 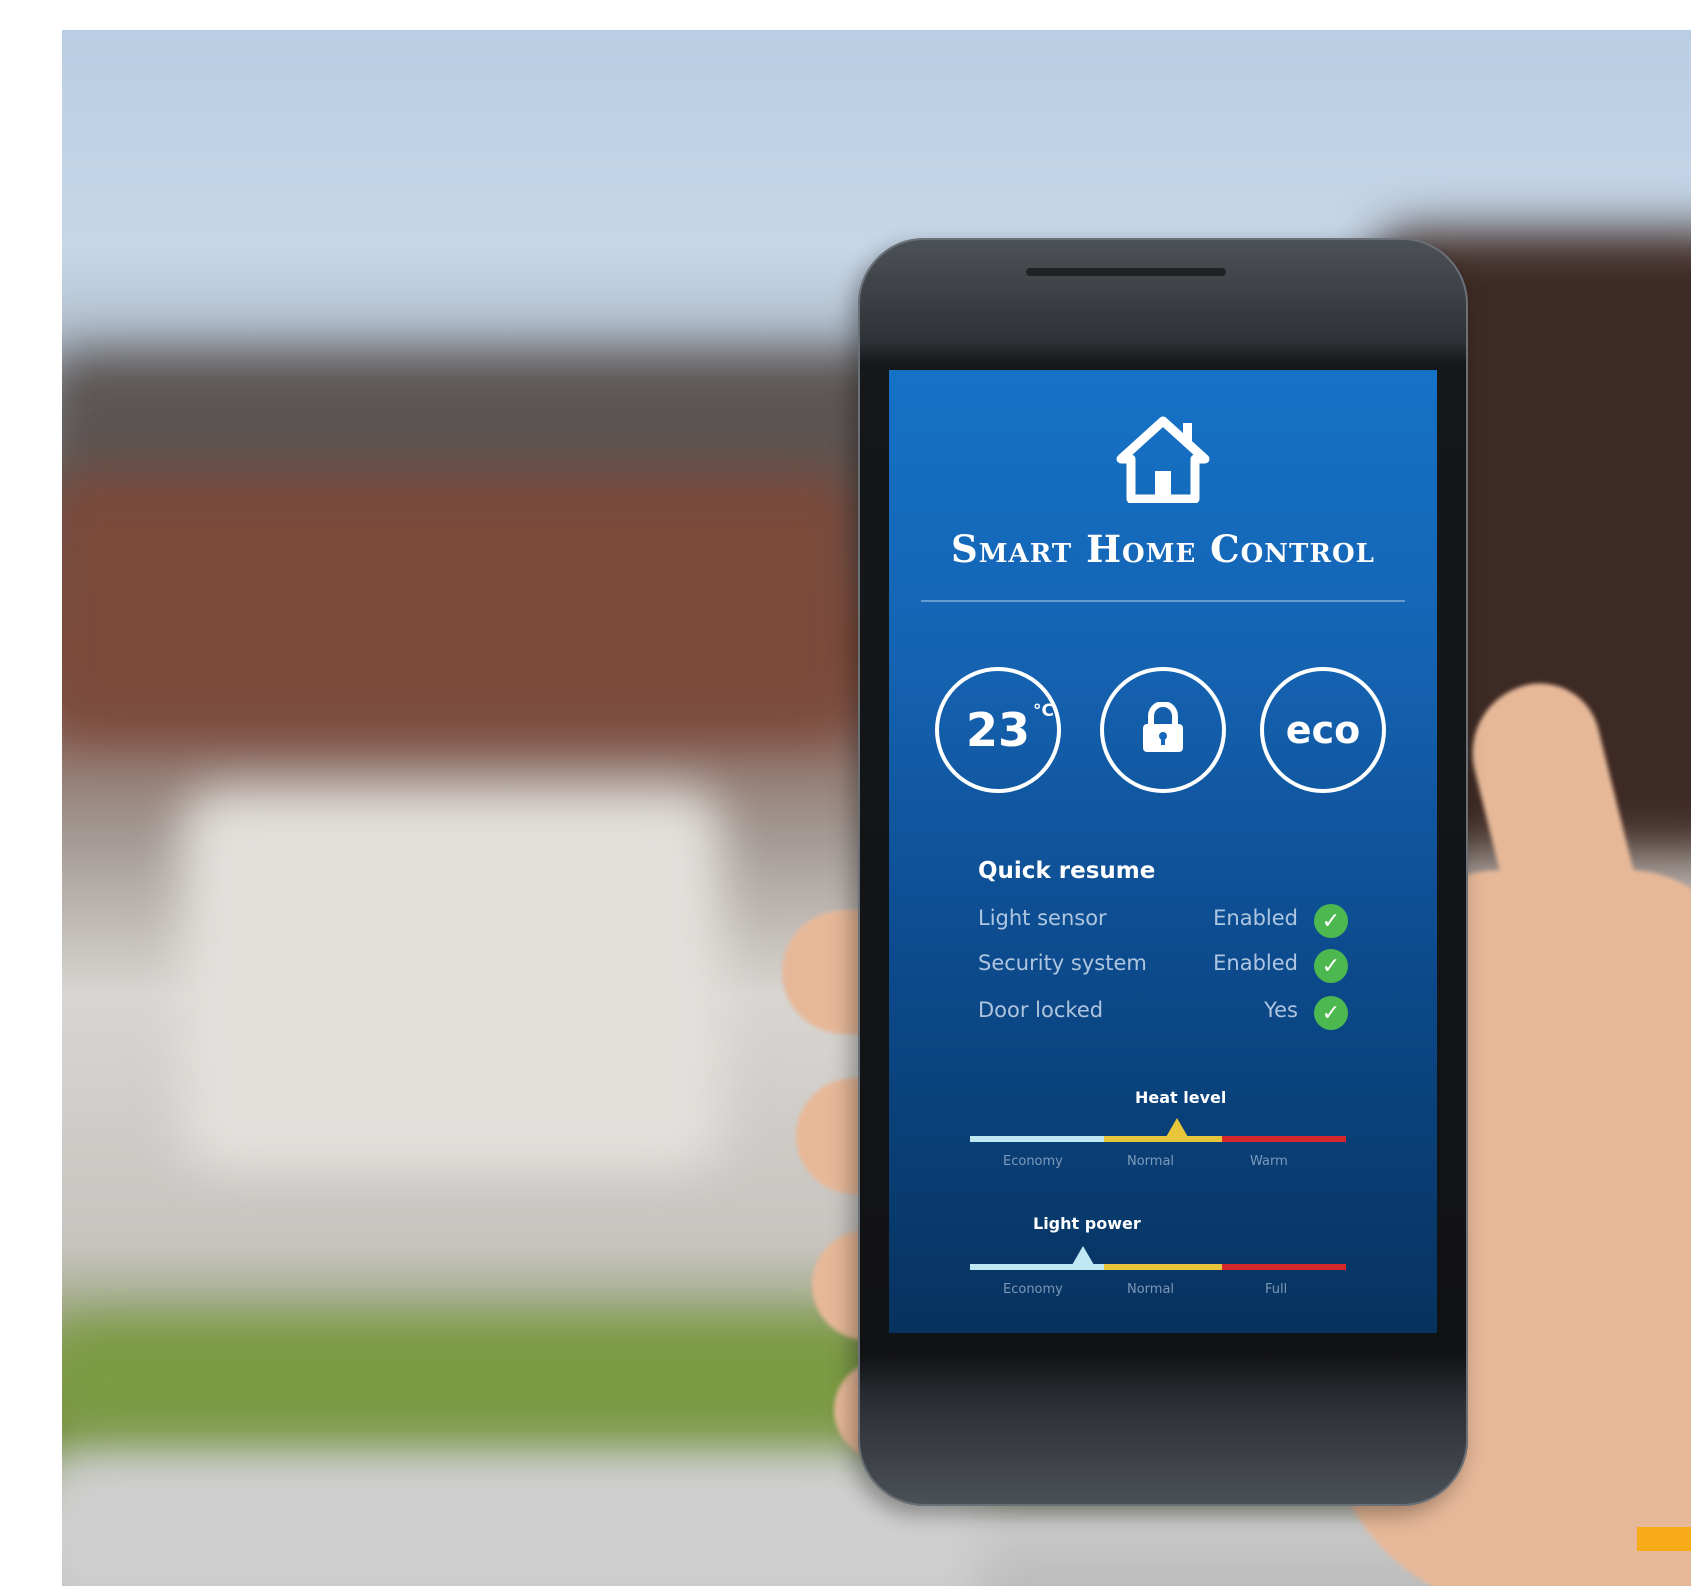 What do you see at coordinates (1062, 963) in the screenshot?
I see `row-label: Security system` at bounding box center [1062, 963].